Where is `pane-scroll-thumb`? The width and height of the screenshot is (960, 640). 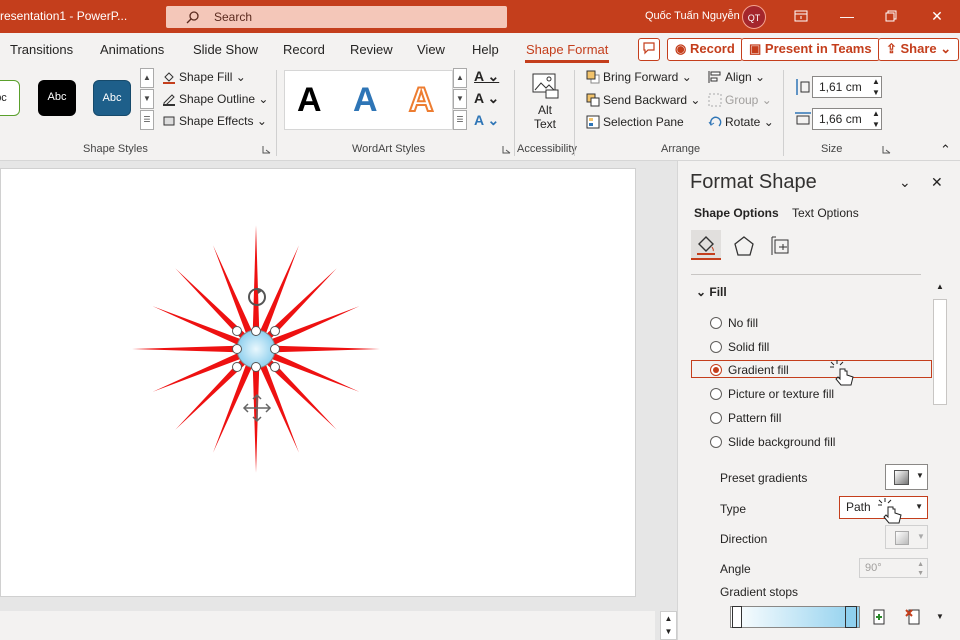
pane-scroll-thumb is located at coordinates (940, 352).